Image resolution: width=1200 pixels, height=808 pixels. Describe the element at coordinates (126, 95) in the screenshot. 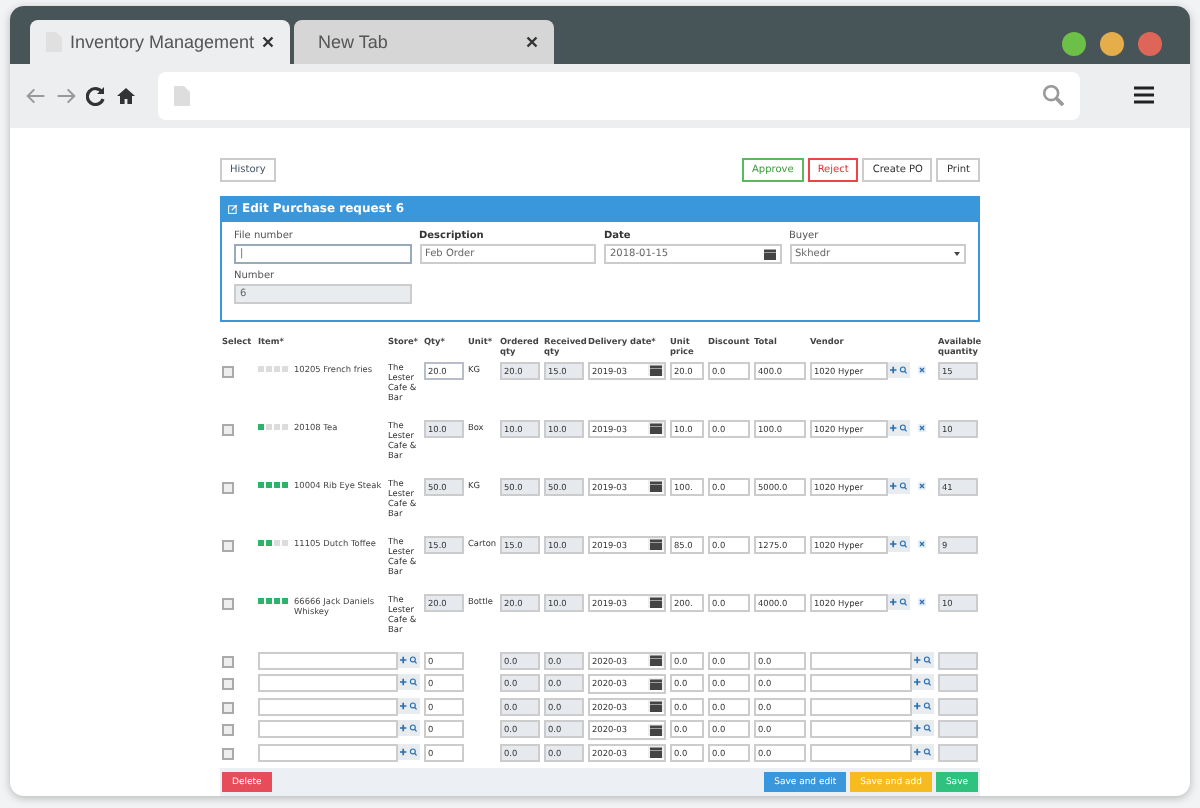

I see `home-icon` at that location.